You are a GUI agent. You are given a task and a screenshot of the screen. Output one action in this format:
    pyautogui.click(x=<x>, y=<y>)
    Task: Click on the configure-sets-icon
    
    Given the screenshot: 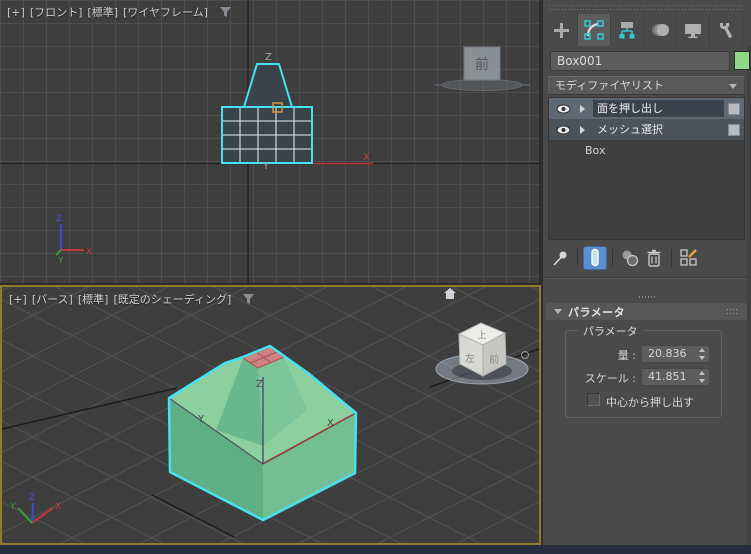 What is the action you would take?
    pyautogui.click(x=688, y=257)
    